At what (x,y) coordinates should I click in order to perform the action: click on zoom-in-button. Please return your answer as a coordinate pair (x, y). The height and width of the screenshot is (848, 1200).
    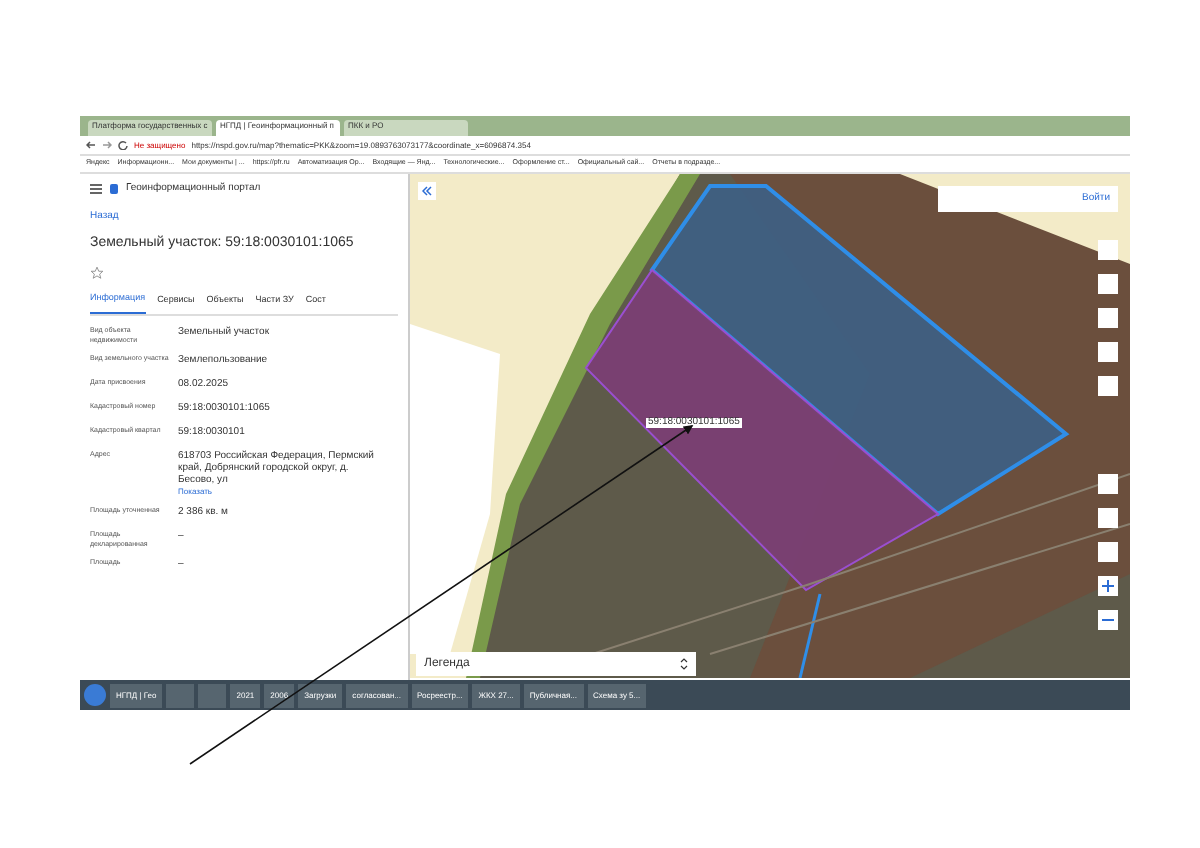
    Looking at the image, I should click on (1108, 586).